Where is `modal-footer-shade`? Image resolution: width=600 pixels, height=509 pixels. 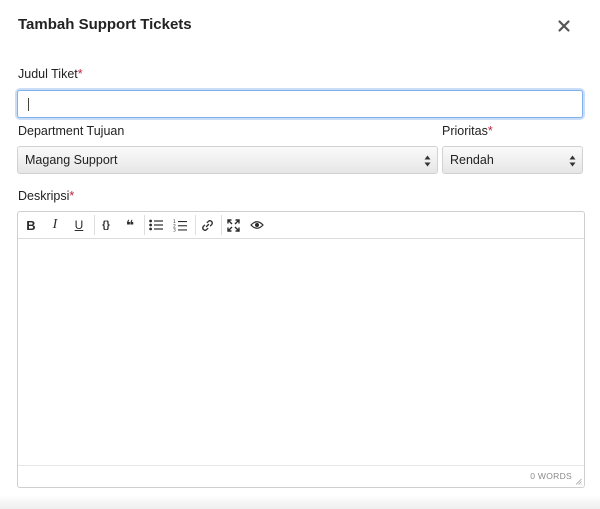
modal-footer-shade is located at coordinates (300, 502).